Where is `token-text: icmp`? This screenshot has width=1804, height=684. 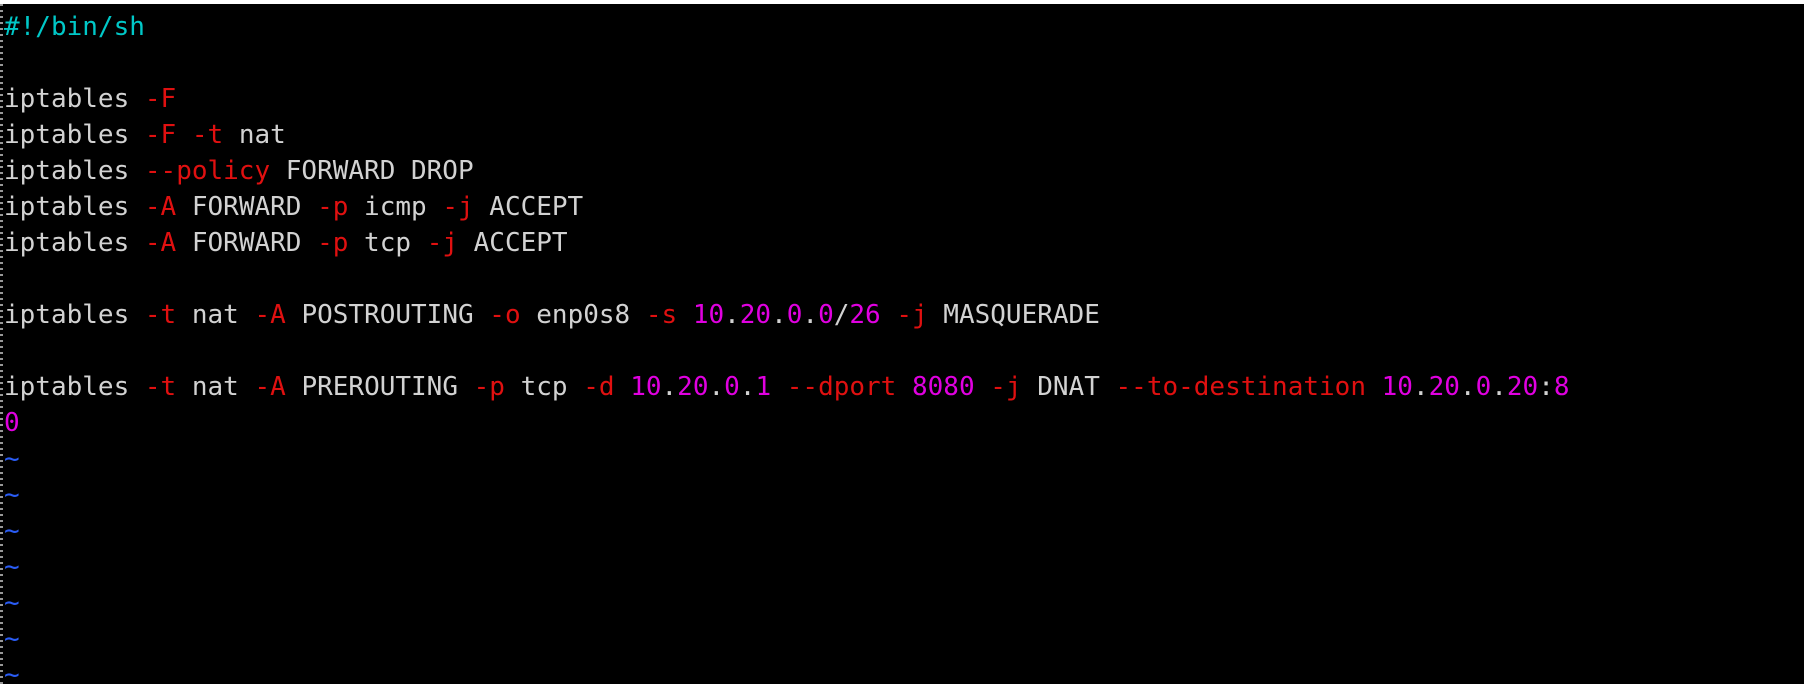 token-text: icmp is located at coordinates (395, 207).